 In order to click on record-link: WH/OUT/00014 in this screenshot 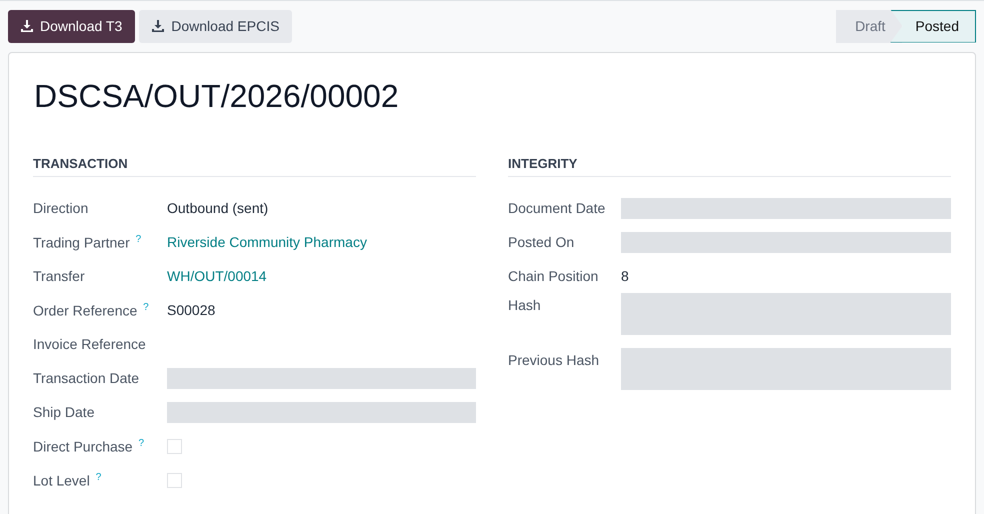, I will do `click(217, 276)`.